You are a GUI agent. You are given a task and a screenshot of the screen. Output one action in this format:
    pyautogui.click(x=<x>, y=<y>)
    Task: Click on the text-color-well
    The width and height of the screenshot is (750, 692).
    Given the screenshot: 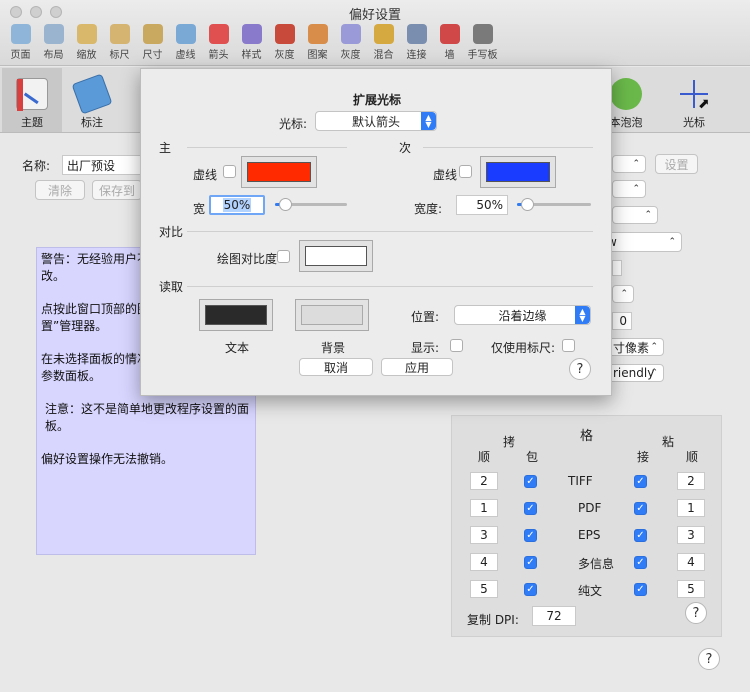 What is the action you would take?
    pyautogui.click(x=236, y=315)
    